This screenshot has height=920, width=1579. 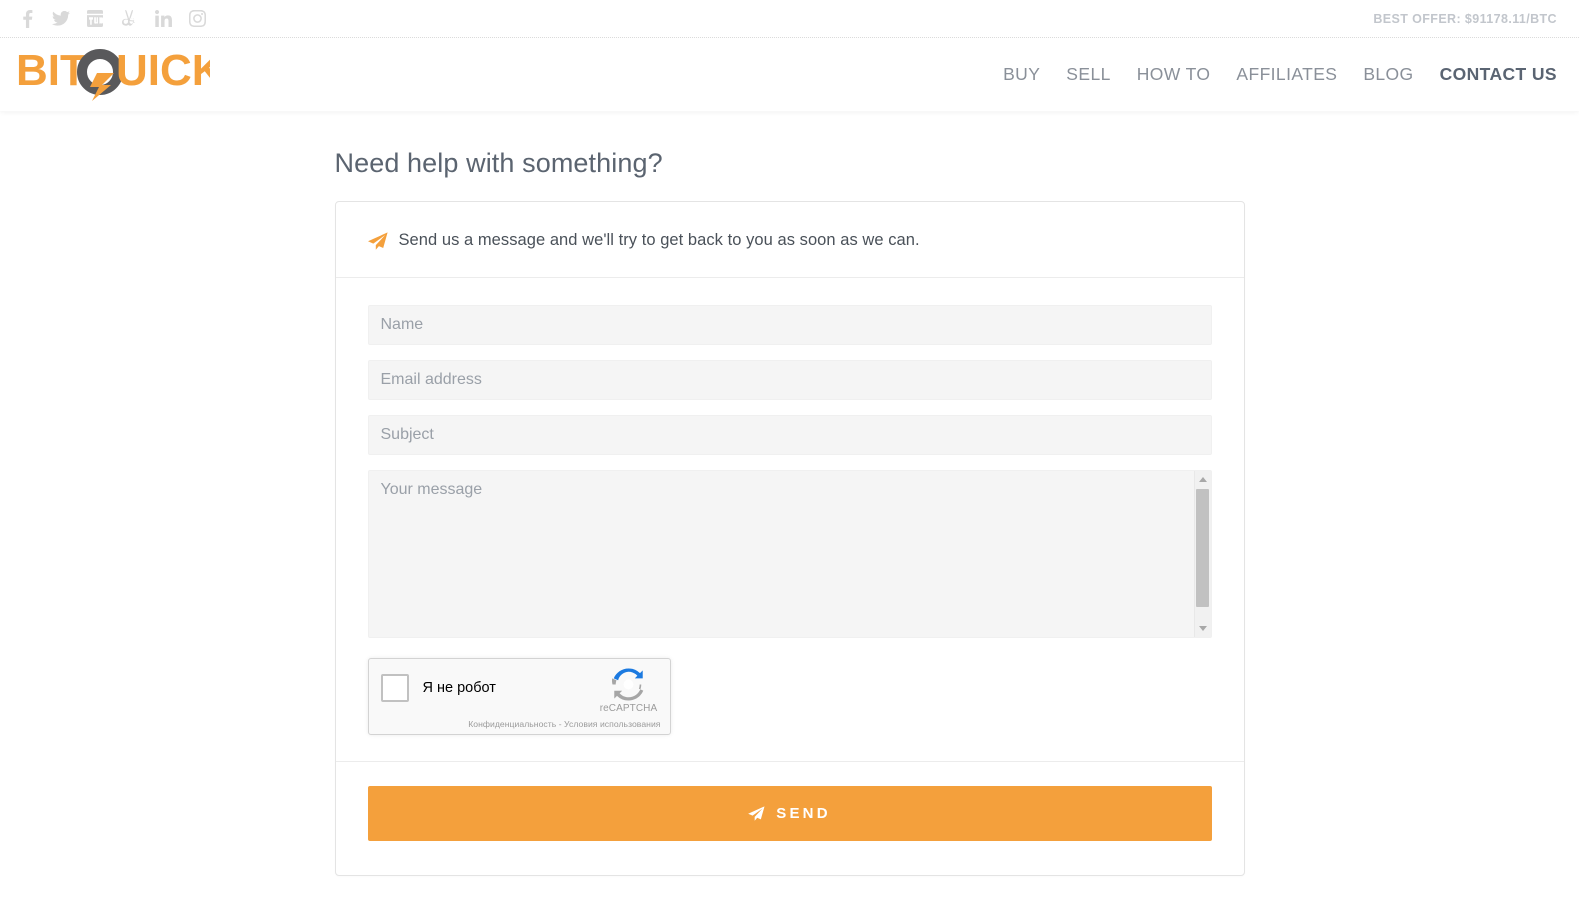 What do you see at coordinates (112, 18) in the screenshot?
I see `social-links` at bounding box center [112, 18].